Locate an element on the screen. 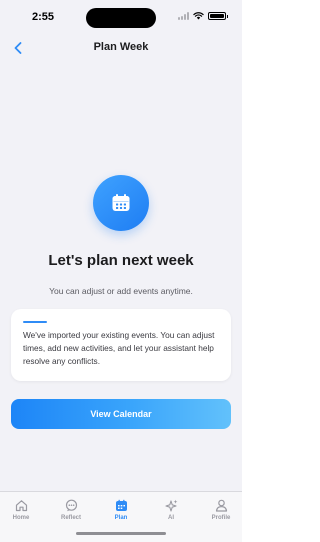 The height and width of the screenshot is (542, 320). hero-title: Let's plan next week is located at coordinates (121, 260).